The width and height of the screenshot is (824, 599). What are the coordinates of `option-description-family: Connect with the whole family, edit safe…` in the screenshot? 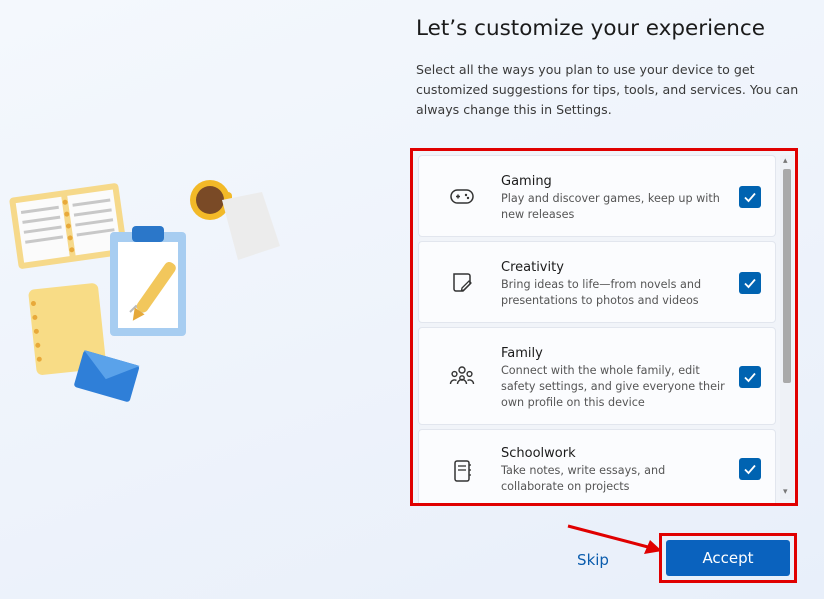 It's located at (613, 386).